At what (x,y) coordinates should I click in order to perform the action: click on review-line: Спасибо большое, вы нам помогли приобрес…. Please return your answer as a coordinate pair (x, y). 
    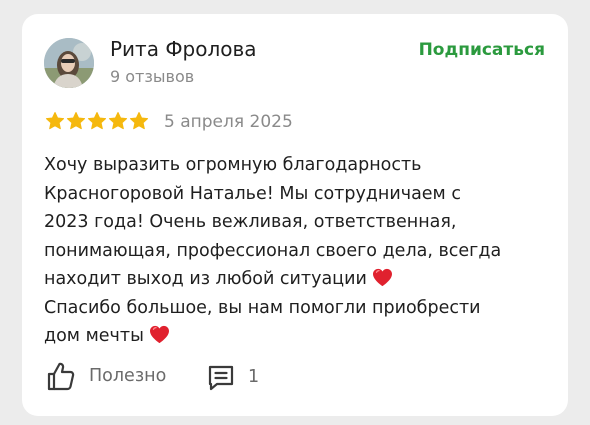
    Looking at the image, I should click on (262, 307).